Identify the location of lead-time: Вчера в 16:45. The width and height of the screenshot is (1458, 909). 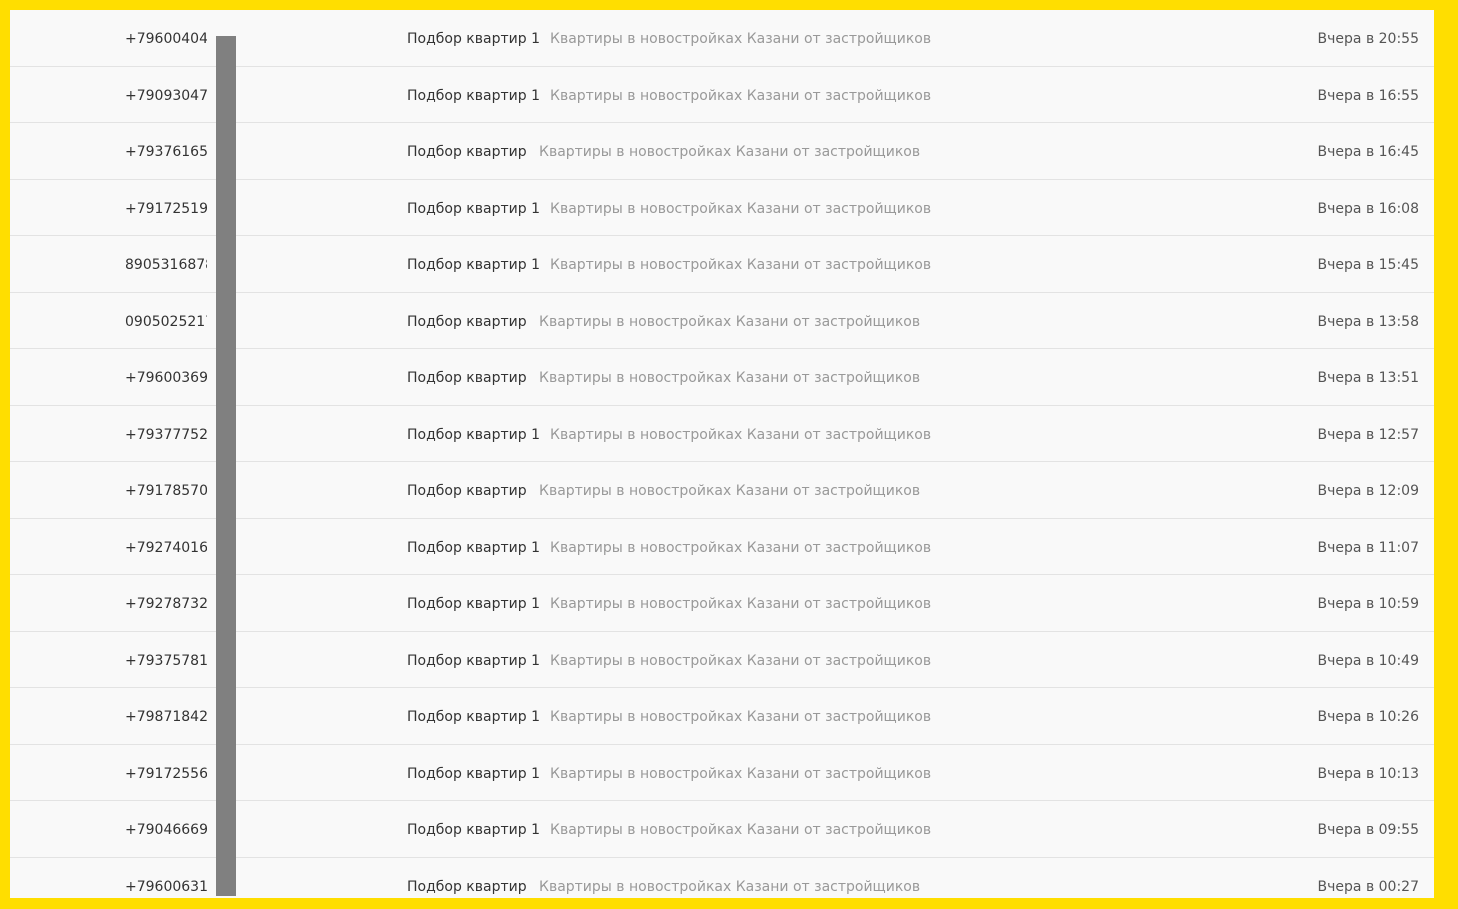
(1368, 152).